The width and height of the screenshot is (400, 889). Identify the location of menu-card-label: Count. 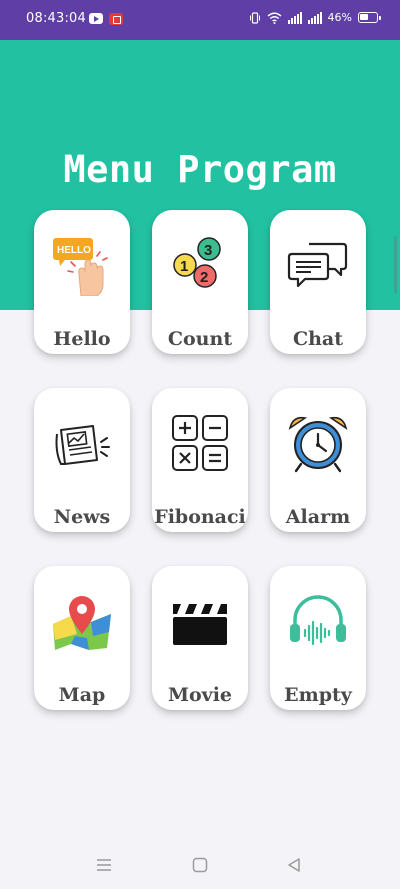
(200, 339).